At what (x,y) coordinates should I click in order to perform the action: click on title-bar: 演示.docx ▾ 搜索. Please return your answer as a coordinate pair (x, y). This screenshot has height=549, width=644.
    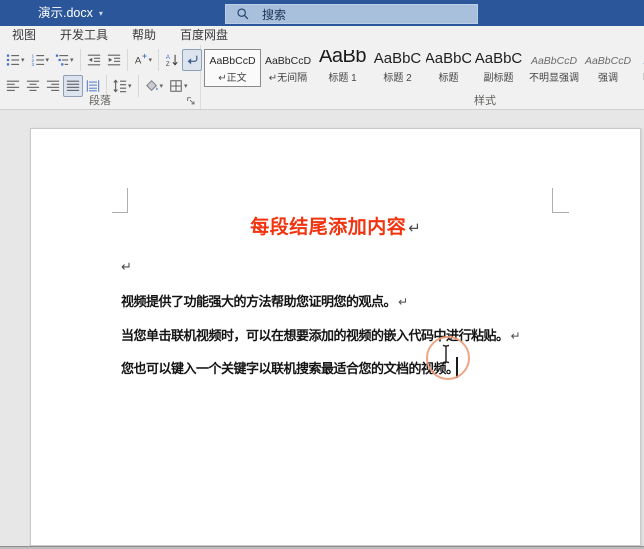
    Looking at the image, I should click on (322, 13).